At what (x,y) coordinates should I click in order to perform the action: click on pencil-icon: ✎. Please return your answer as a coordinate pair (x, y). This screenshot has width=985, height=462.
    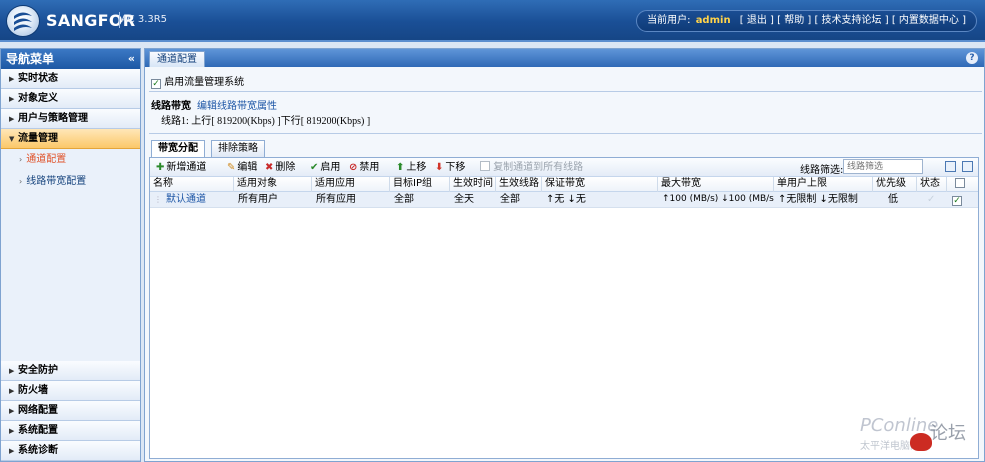
    Looking at the image, I should click on (231, 167).